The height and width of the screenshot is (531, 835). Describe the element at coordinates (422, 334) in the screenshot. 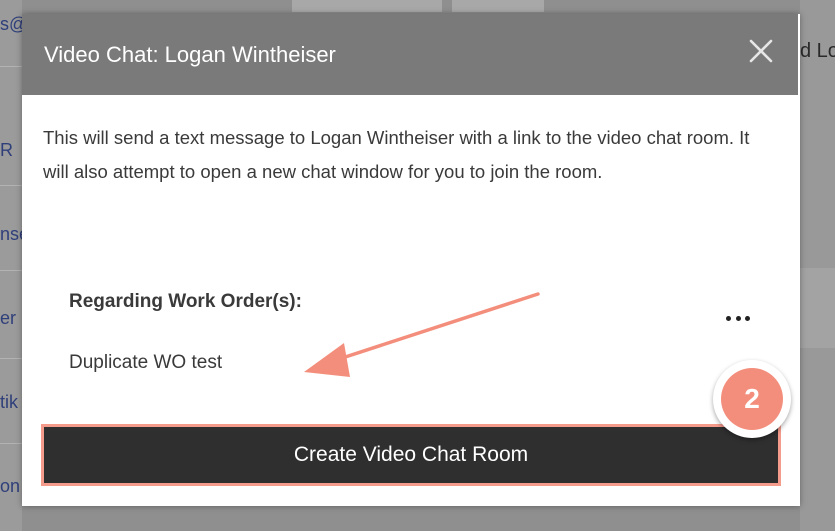

I see `annotation-arrow-icon` at that location.